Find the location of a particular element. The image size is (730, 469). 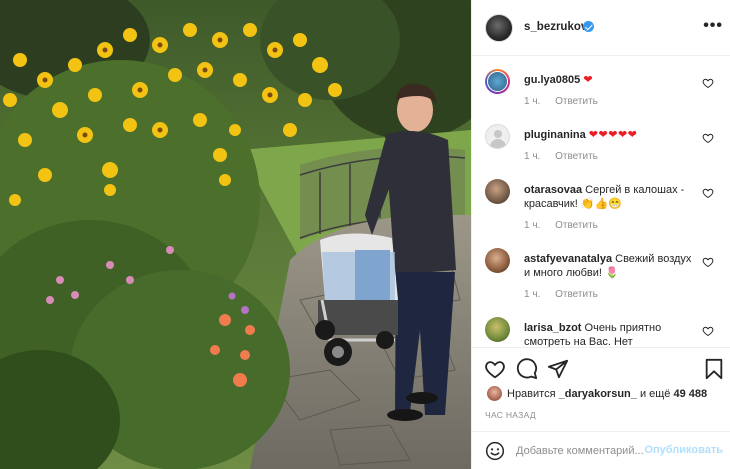

share-icon is located at coordinates (558, 369).